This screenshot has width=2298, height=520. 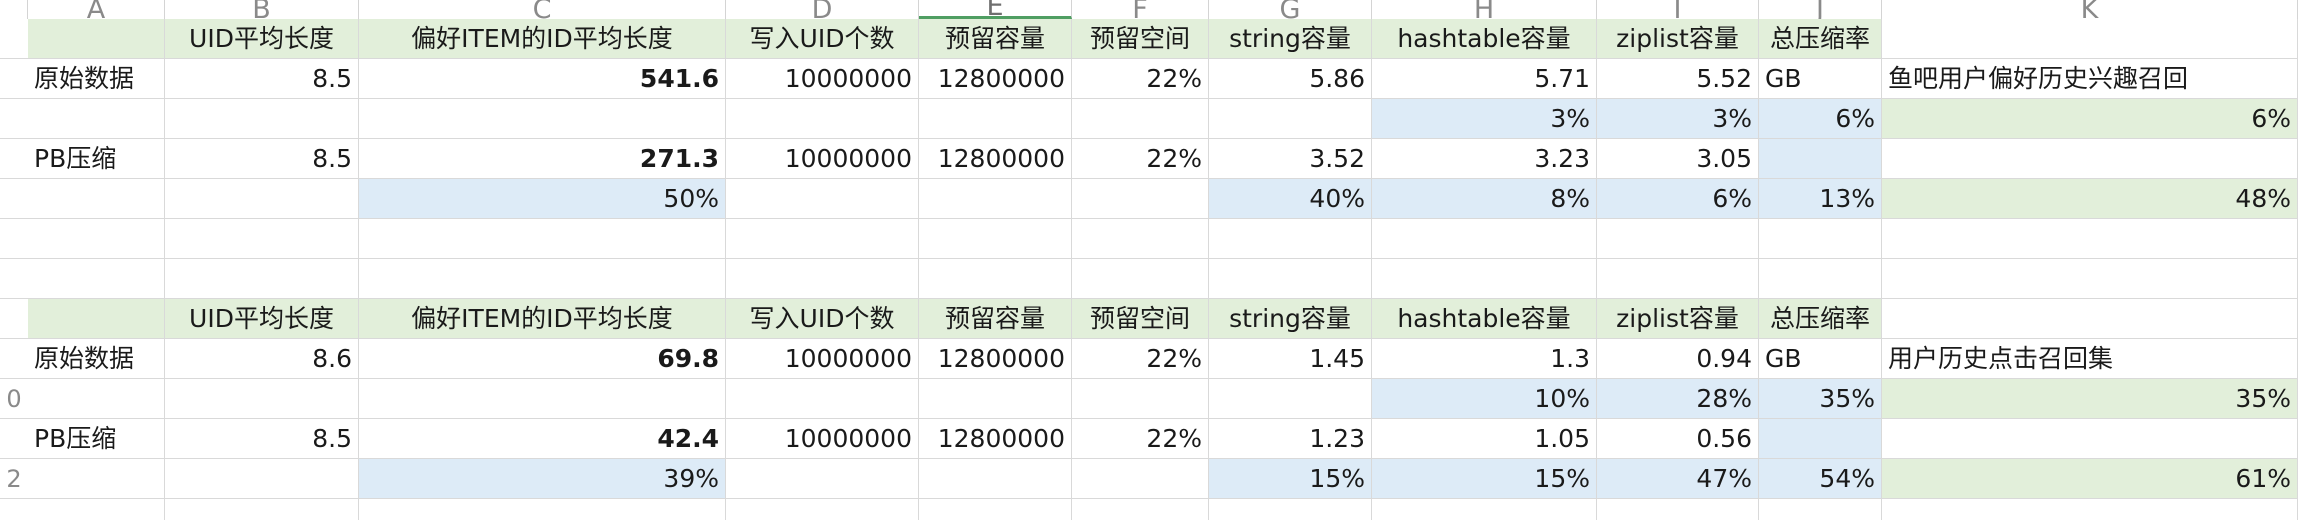 What do you see at coordinates (262, 79) in the screenshot?
I see `raw-value-b: 8.5` at bounding box center [262, 79].